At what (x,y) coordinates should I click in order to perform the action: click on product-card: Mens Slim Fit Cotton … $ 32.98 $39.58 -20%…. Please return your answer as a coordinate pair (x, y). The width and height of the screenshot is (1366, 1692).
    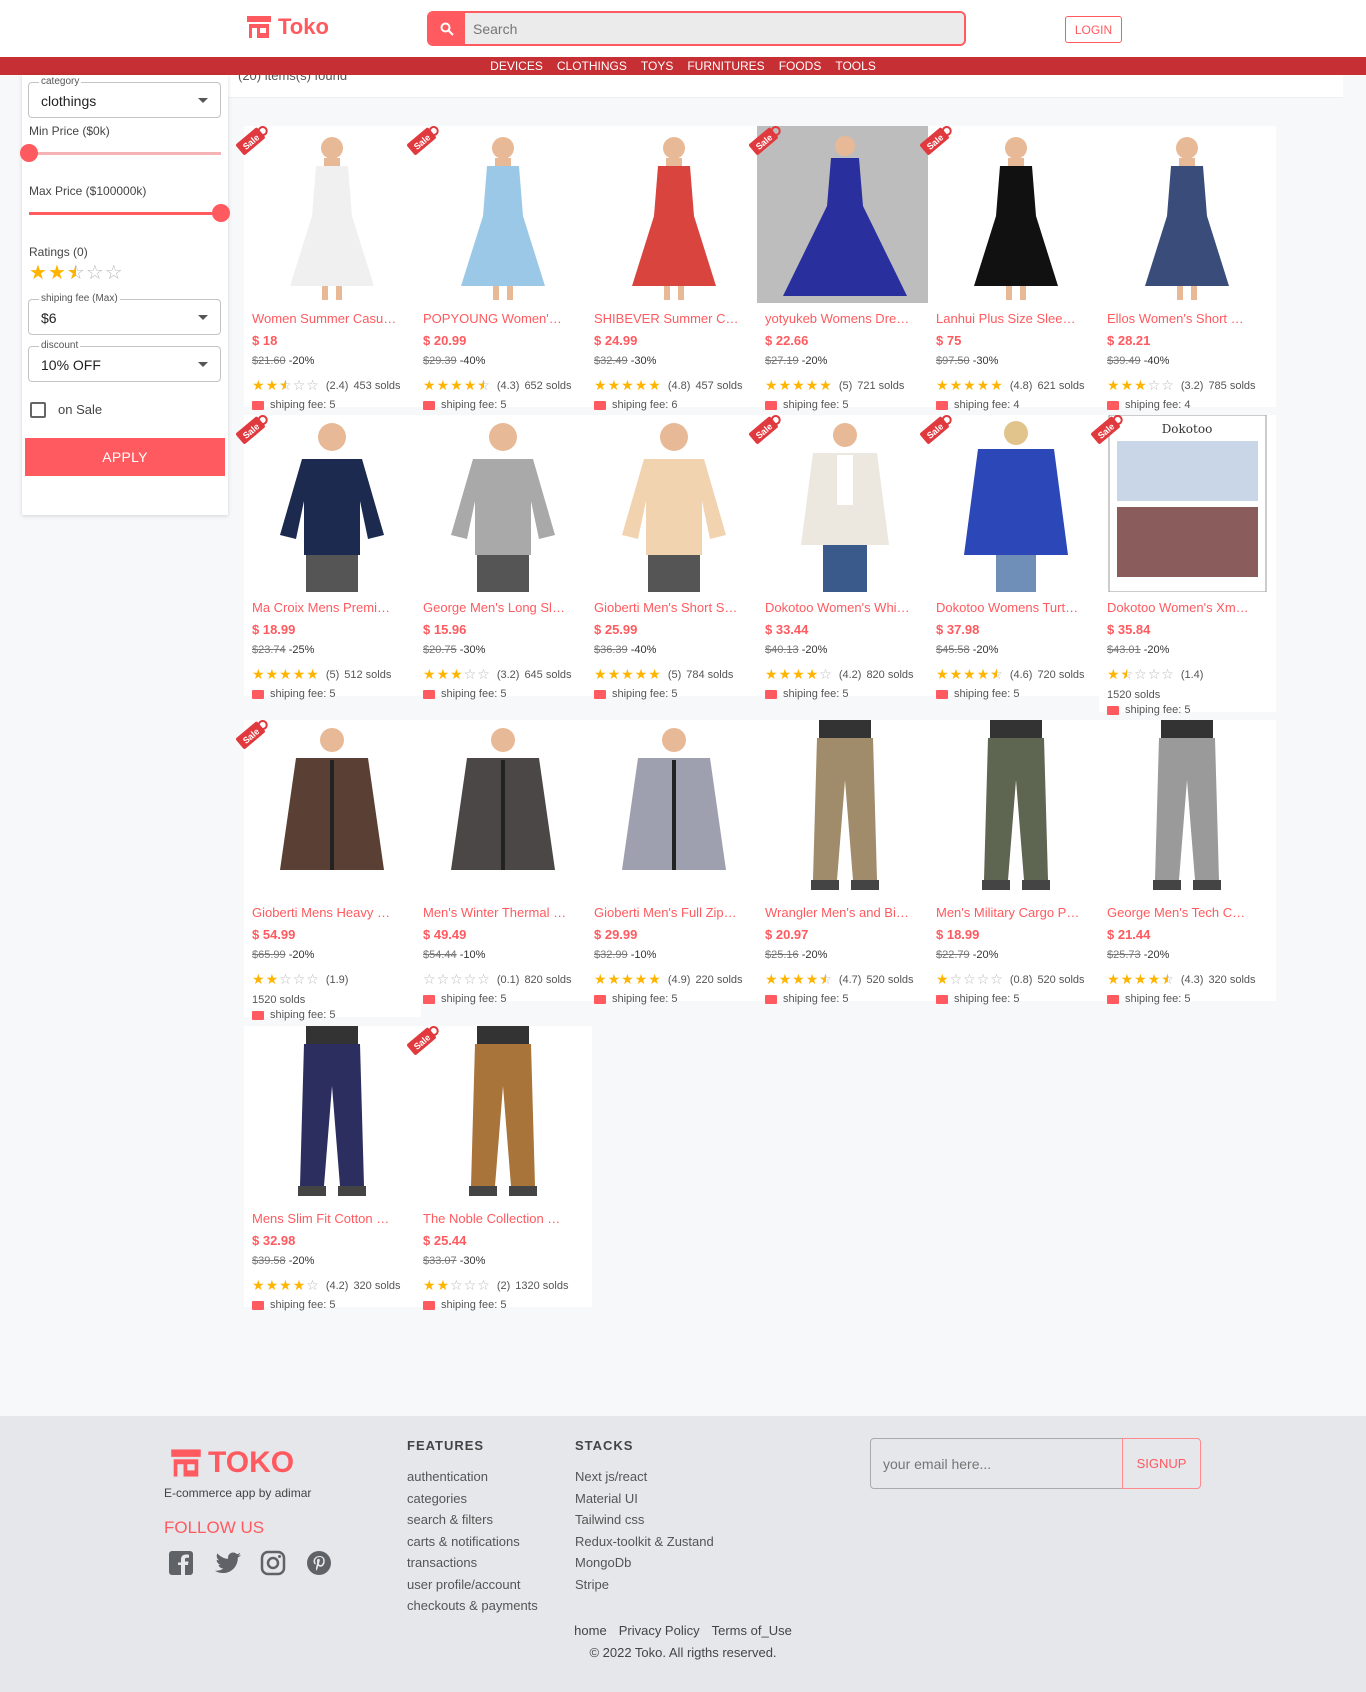
    Looking at the image, I should click on (332, 1168).